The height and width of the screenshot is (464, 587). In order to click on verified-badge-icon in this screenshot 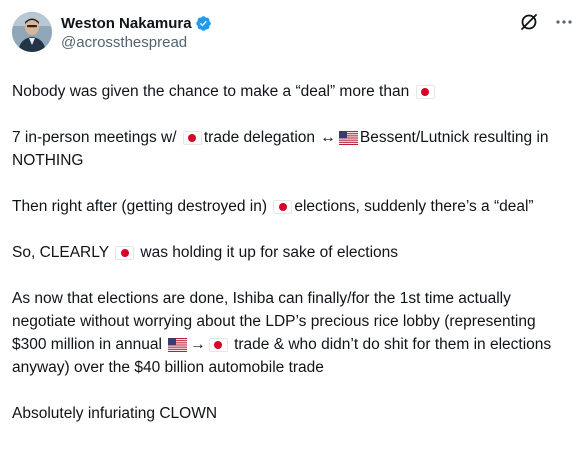, I will do `click(203, 23)`.